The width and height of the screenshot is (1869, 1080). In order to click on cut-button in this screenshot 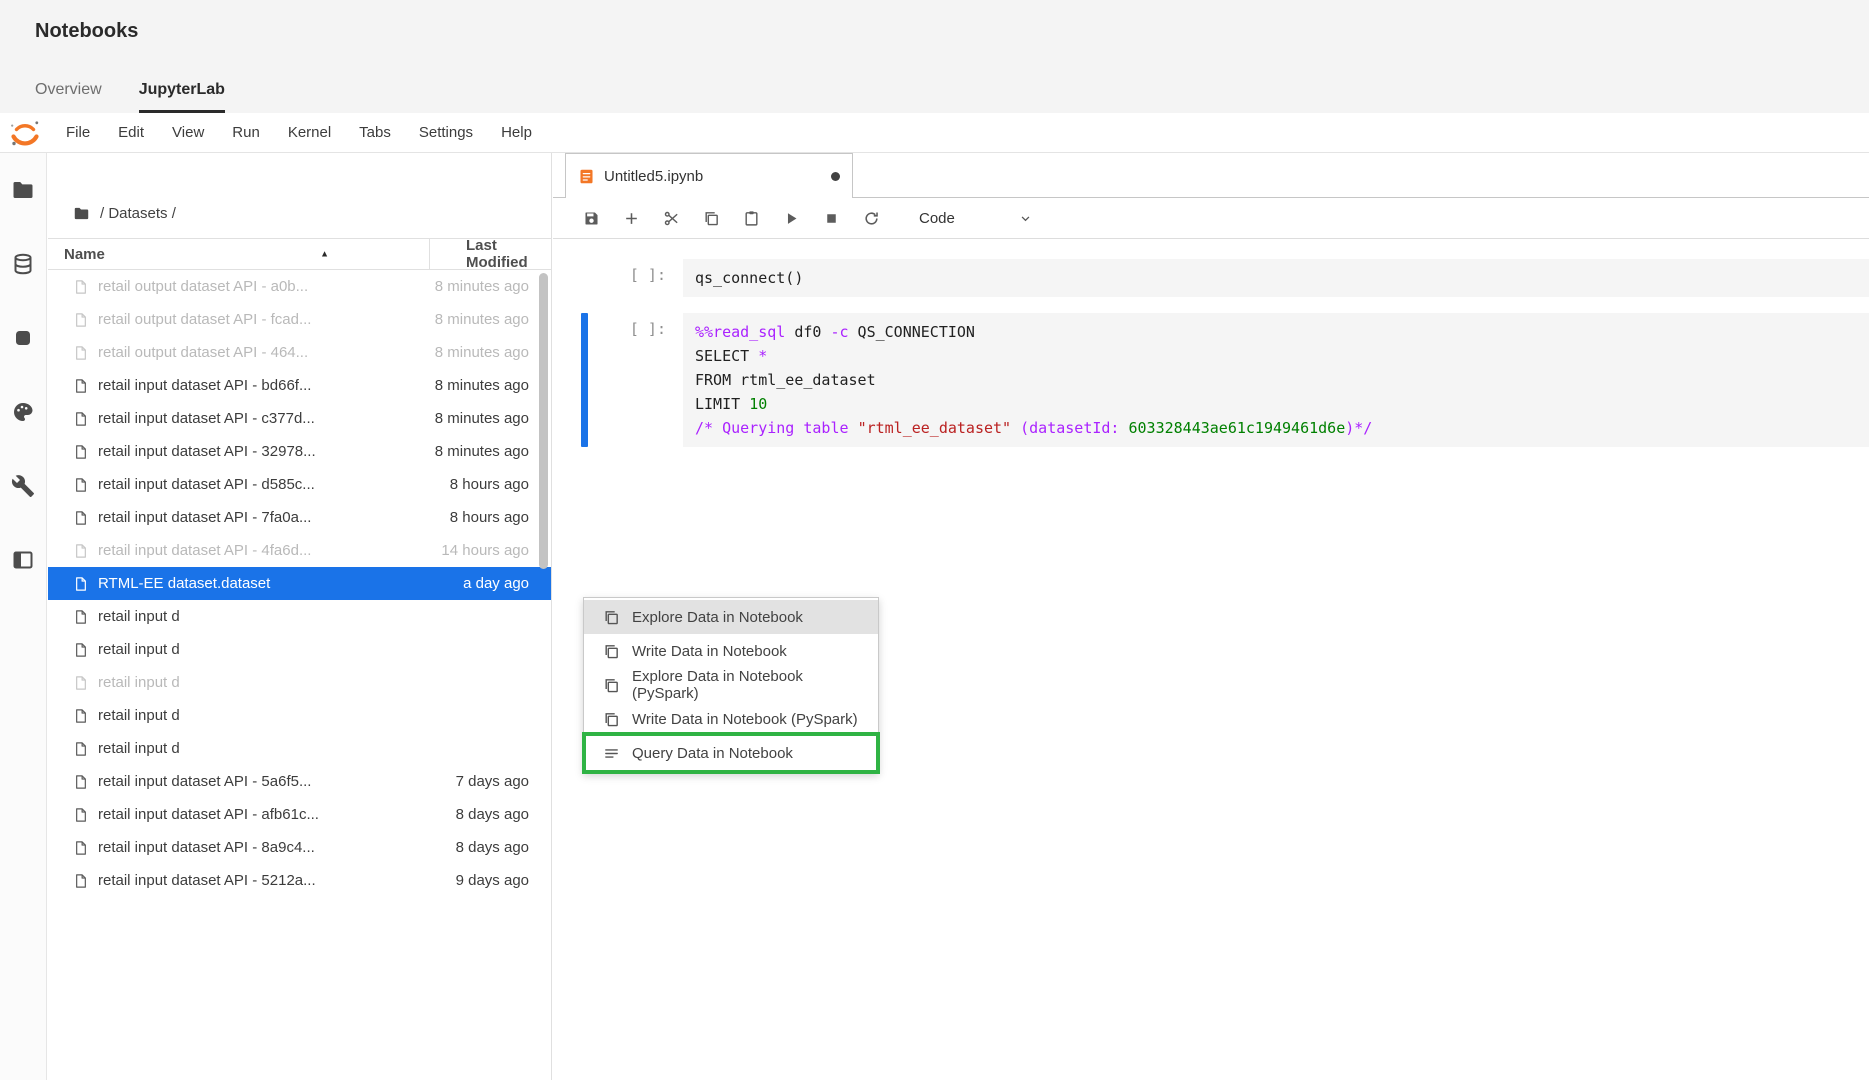, I will do `click(671, 218)`.